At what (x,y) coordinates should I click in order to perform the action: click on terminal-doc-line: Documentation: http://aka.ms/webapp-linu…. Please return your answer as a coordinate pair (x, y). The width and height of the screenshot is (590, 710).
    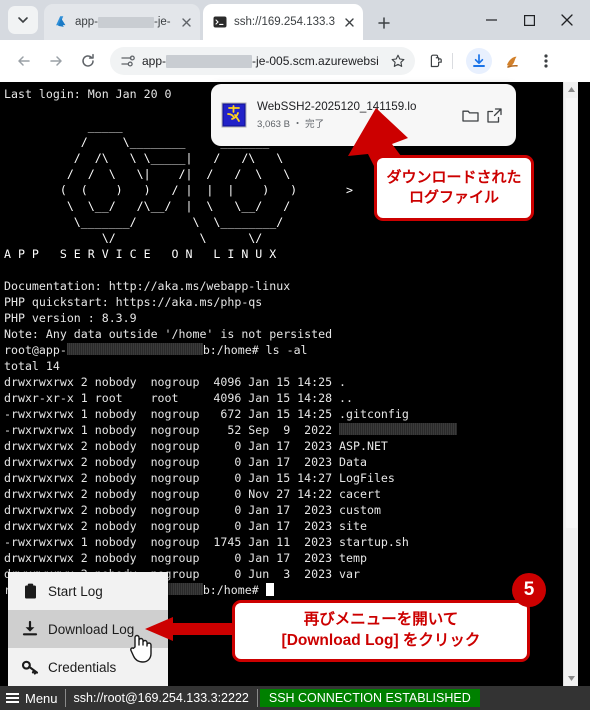
    Looking at the image, I should click on (147, 286).